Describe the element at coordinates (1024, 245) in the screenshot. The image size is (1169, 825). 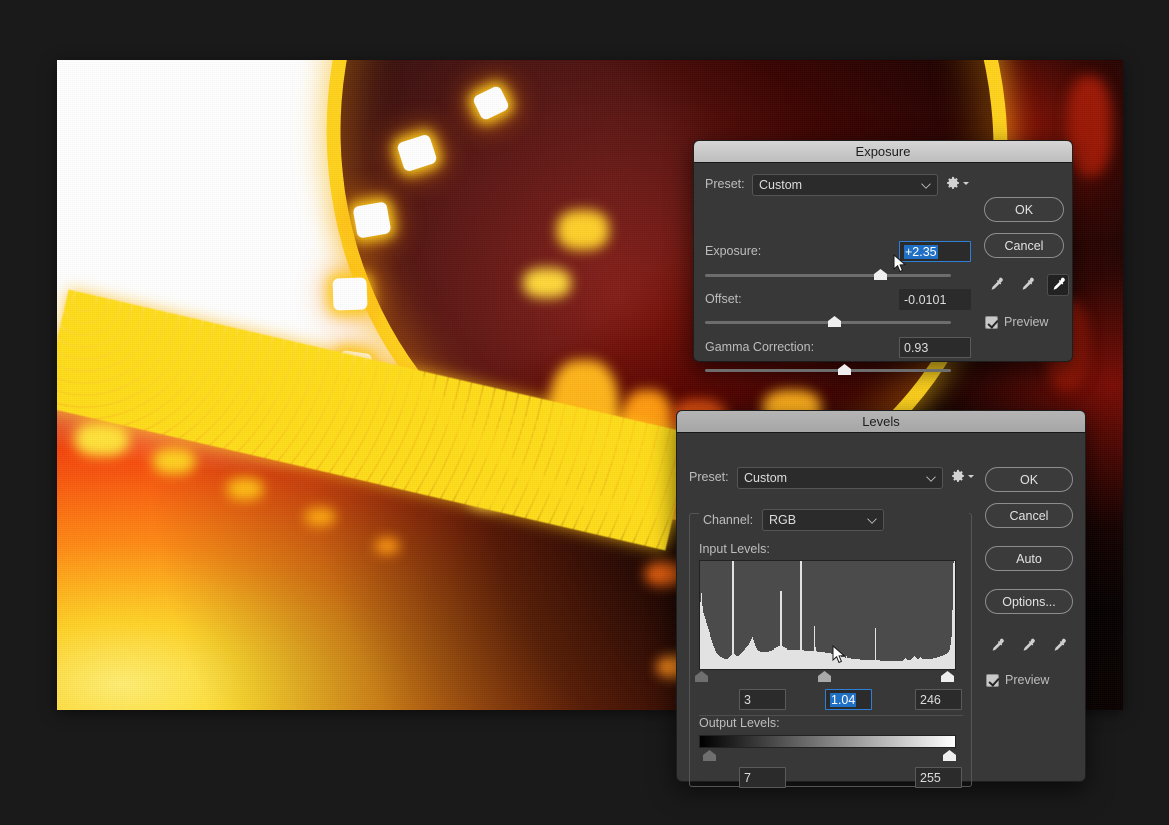
I see `exposure-cancel-button: Cancel` at that location.